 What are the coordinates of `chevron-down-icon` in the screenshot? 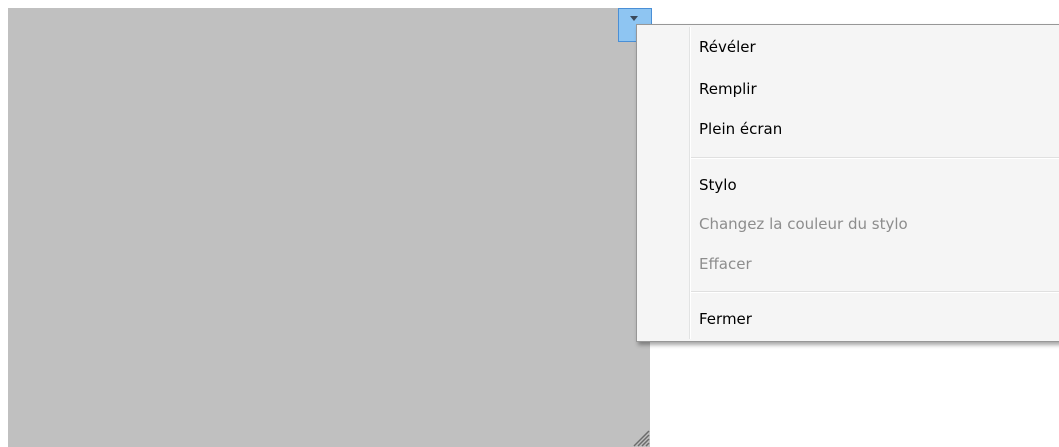 It's located at (634, 18).